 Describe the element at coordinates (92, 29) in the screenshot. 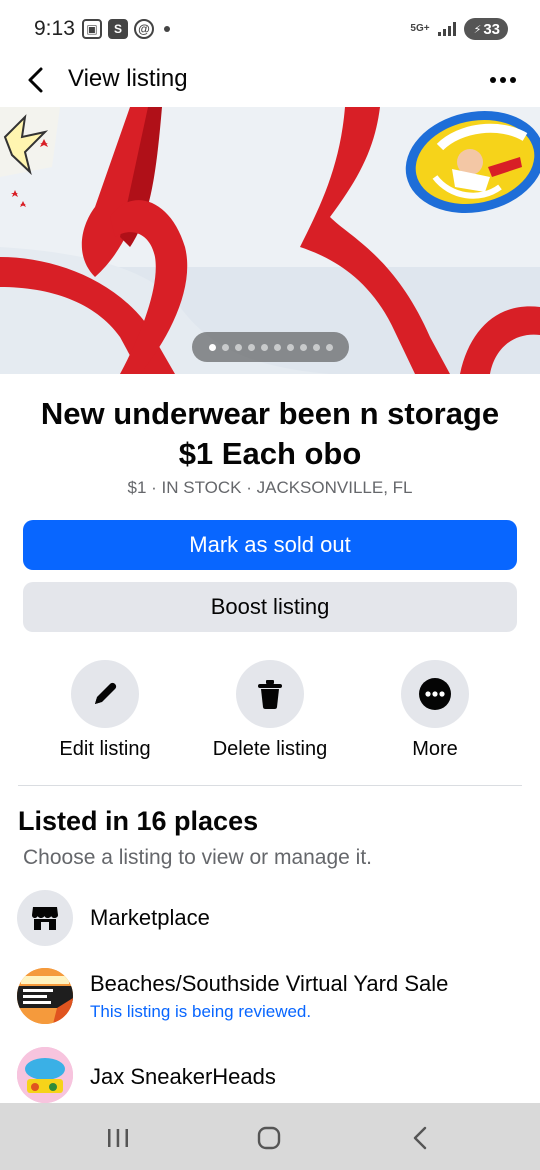

I see `screenshot-icon: ▣` at that location.